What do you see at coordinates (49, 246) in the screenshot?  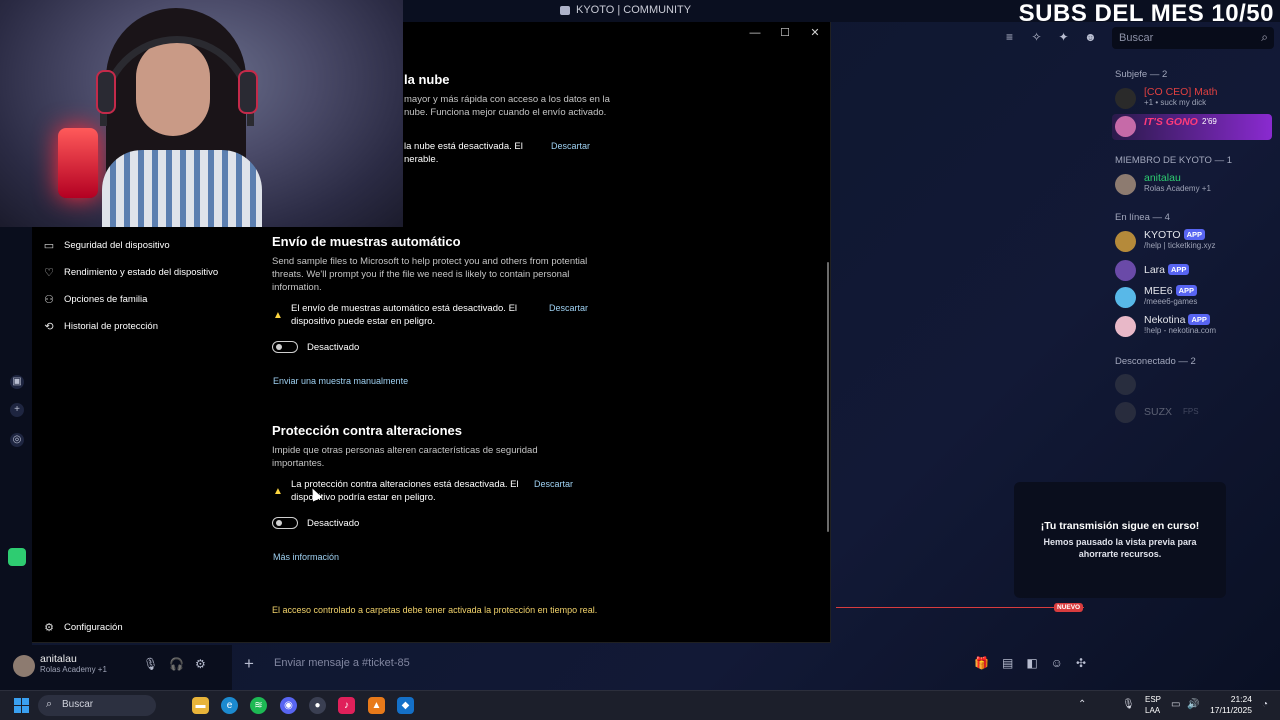 I see `monitor-icon: ▭` at bounding box center [49, 246].